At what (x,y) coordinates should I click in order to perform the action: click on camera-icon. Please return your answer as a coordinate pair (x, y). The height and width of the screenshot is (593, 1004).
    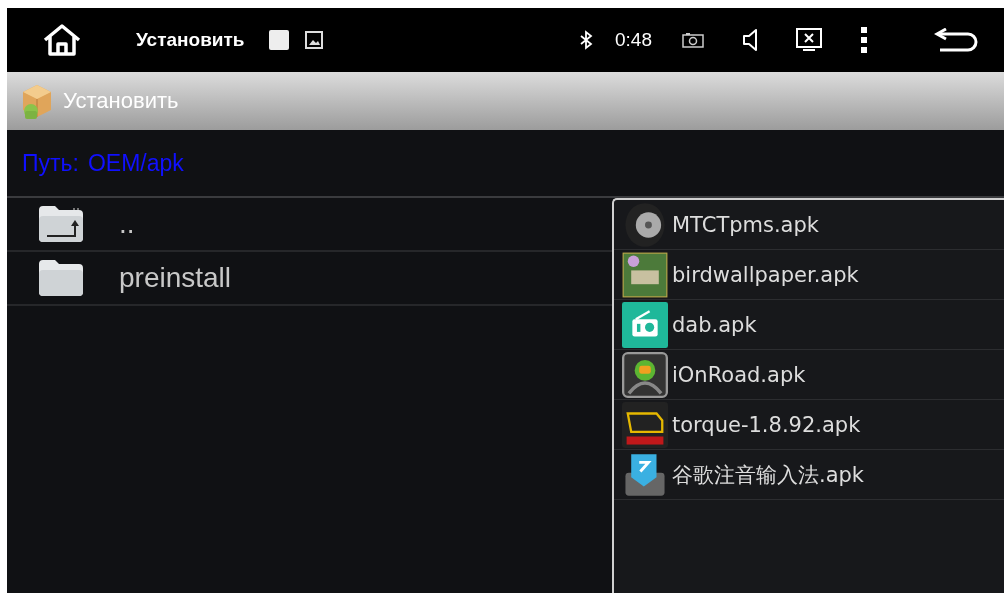
    Looking at the image, I should click on (693, 40).